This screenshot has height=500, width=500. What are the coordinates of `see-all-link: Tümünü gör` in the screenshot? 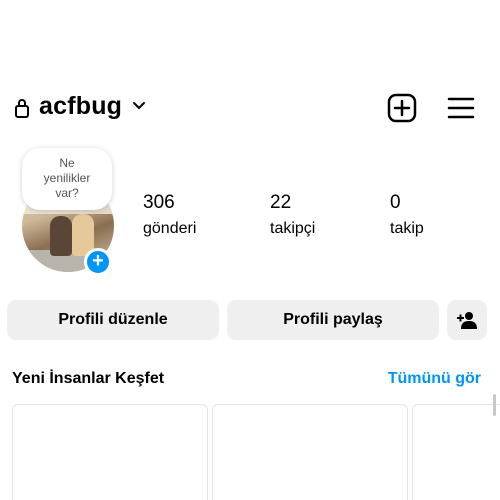 It's located at (434, 379).